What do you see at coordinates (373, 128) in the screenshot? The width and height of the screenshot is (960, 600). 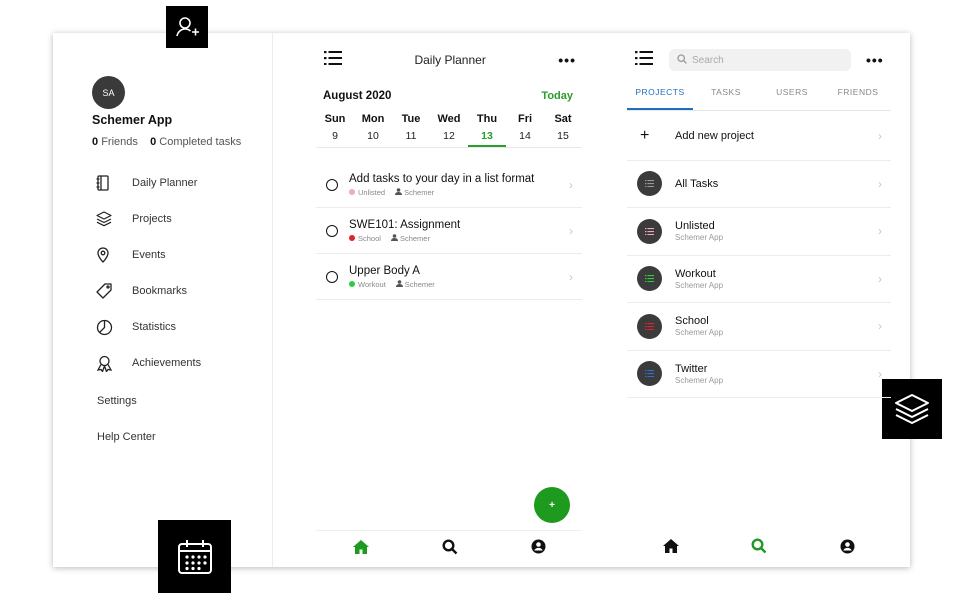 I see `day-mon: Mon 10` at bounding box center [373, 128].